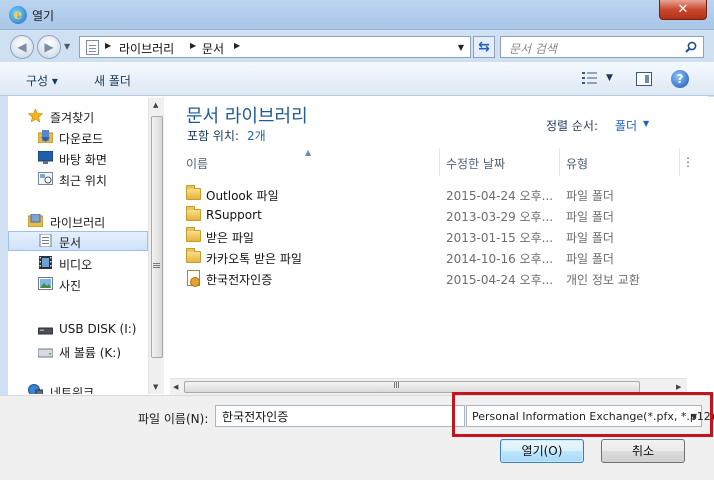 This screenshot has width=714, height=480. Describe the element at coordinates (78, 284) in the screenshot. I see `nav-item-pictures: 사진` at that location.